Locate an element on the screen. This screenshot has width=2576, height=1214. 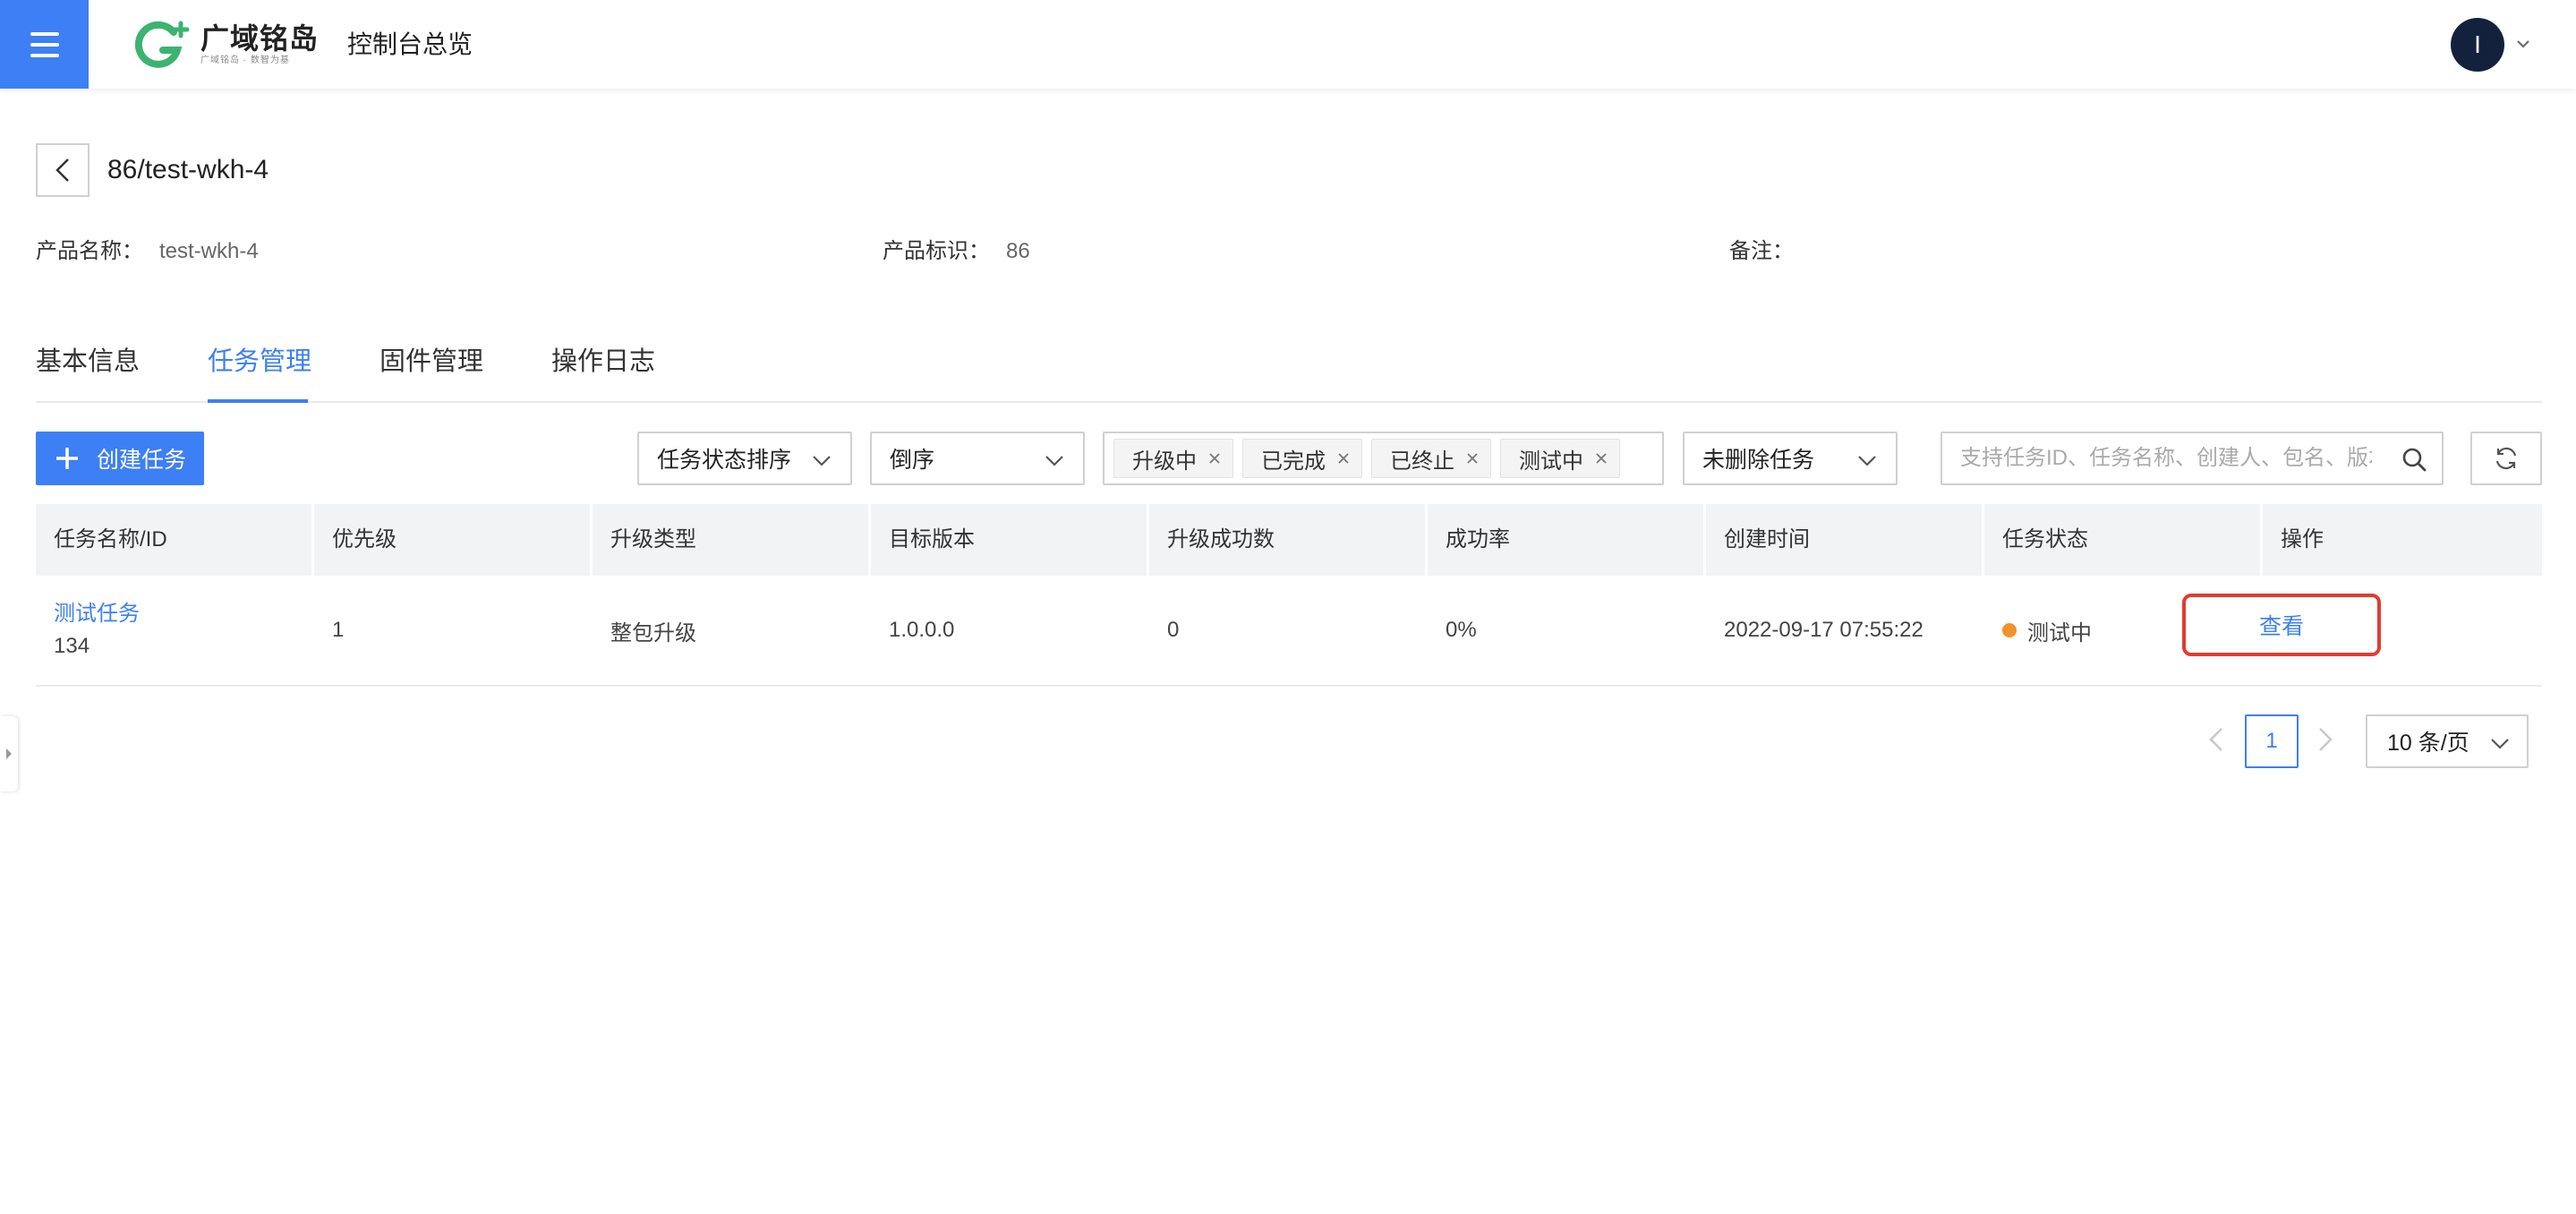
back-button is located at coordinates (63, 170).